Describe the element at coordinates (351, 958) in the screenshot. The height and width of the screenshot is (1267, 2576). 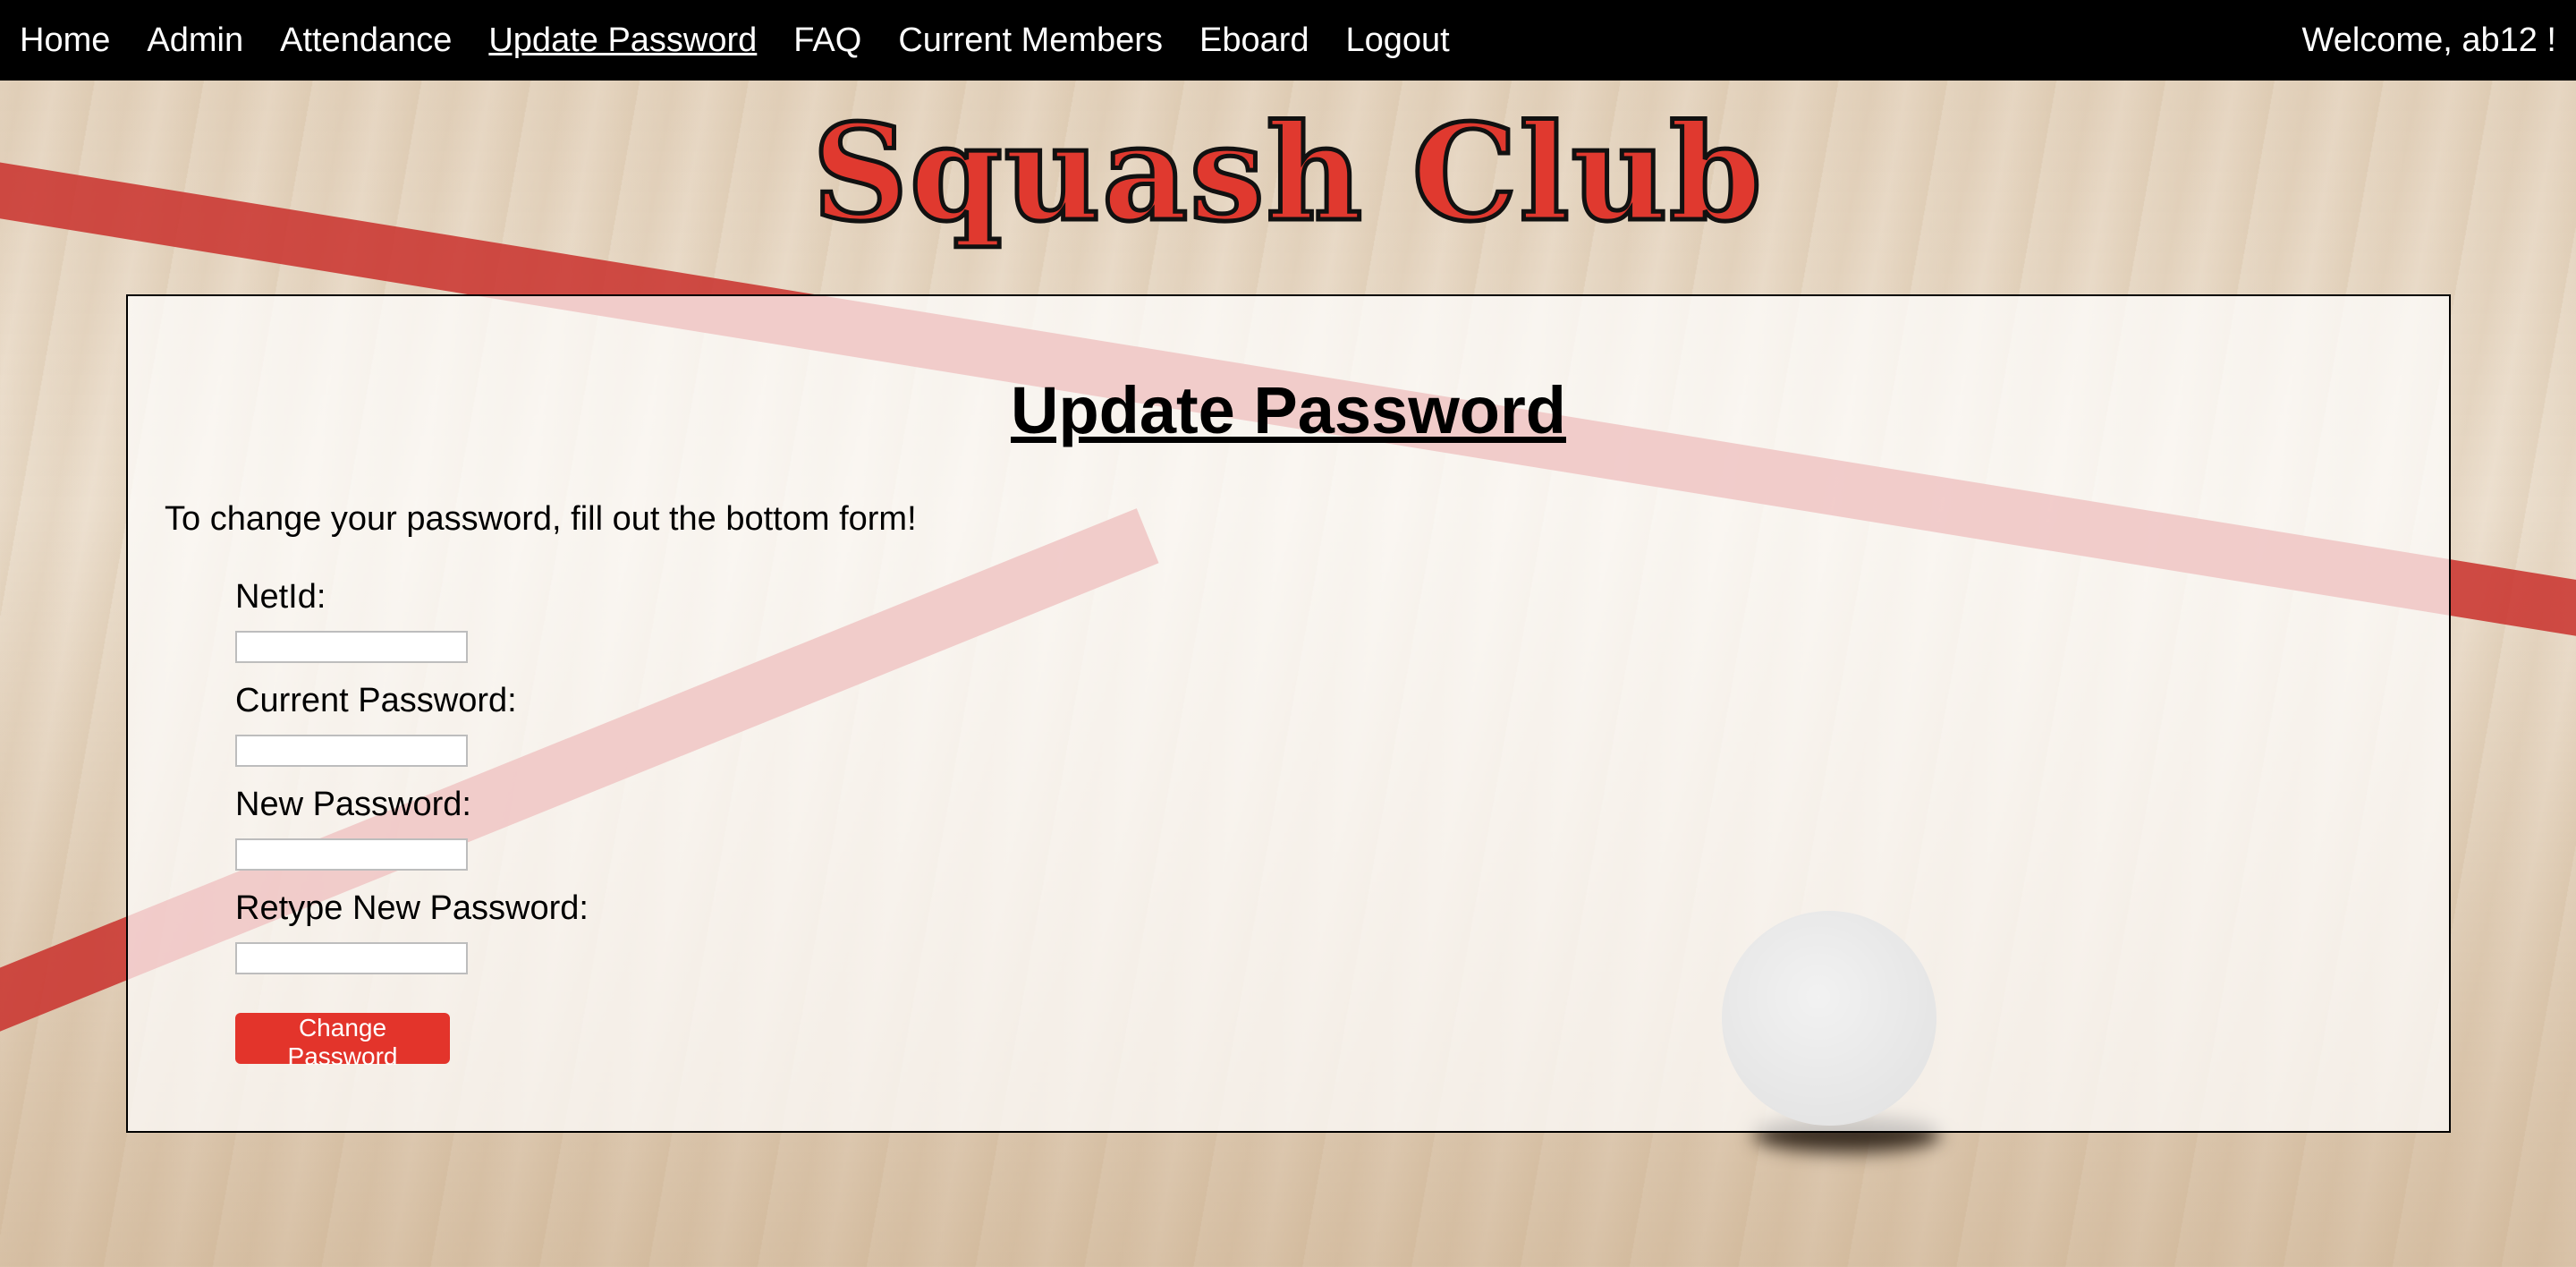
I see `retype-password-input` at that location.